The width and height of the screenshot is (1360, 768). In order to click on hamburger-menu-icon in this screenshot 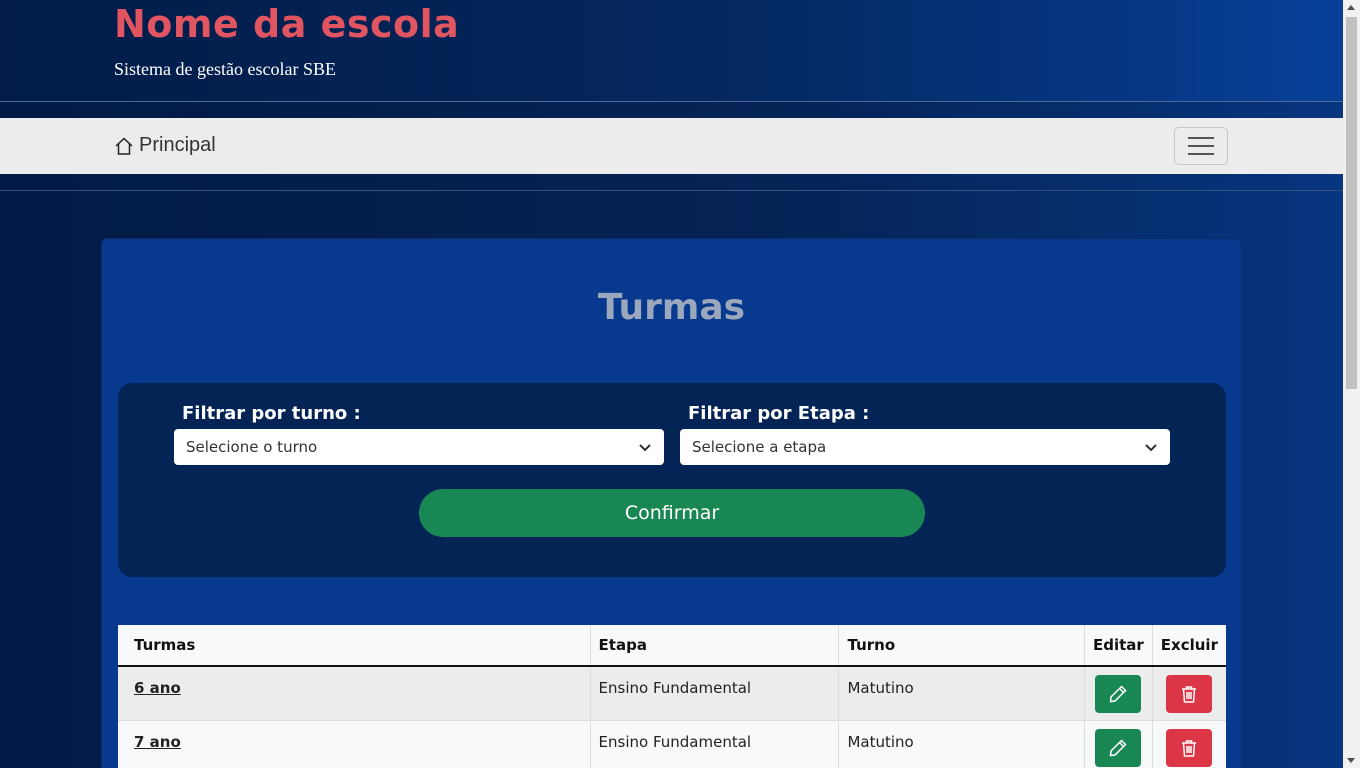, I will do `click(1201, 146)`.